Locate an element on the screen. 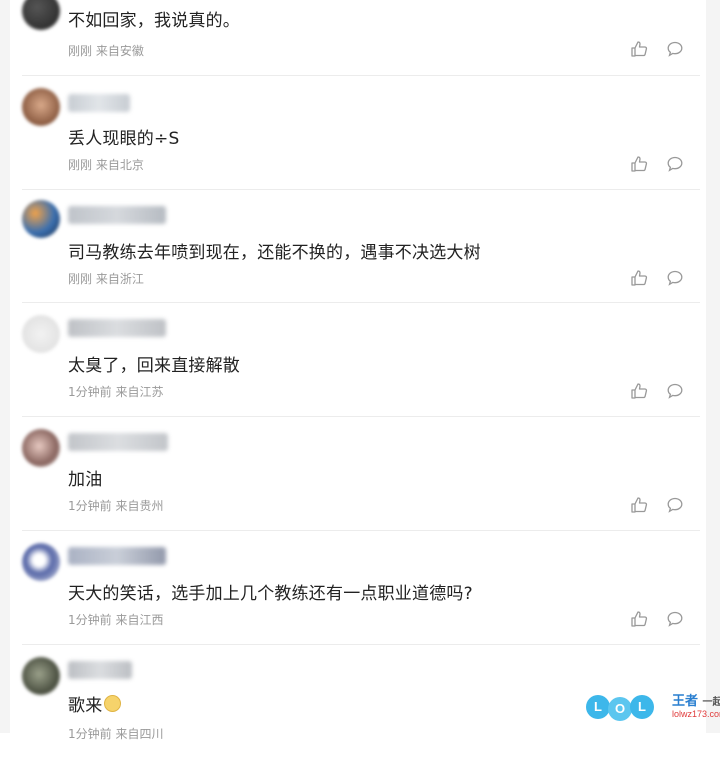 This screenshot has width=720, height=759. comment-meta: 1分钟前 来自江西 is located at coordinates (116, 620).